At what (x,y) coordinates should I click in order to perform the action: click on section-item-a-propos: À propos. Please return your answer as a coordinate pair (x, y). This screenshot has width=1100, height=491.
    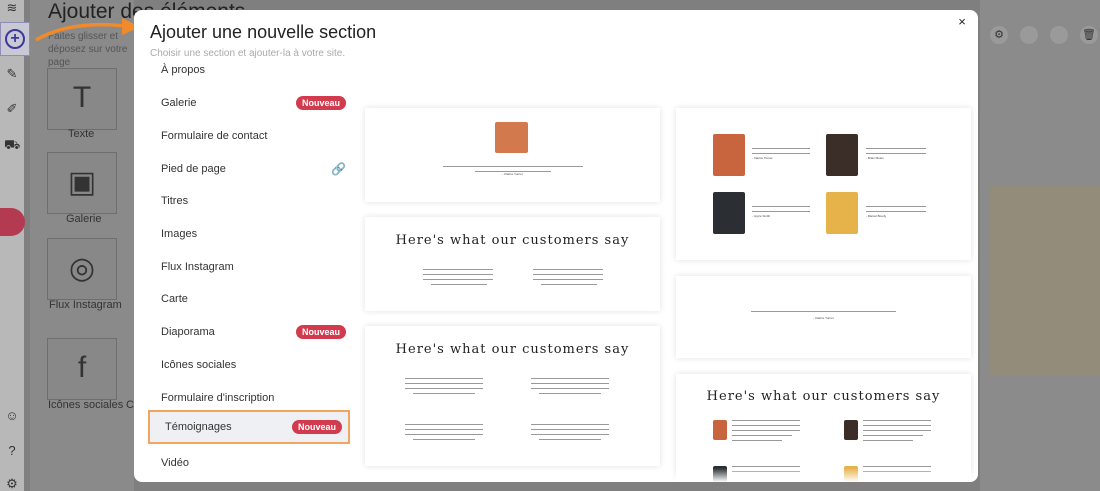
    Looking at the image, I should click on (249, 70).